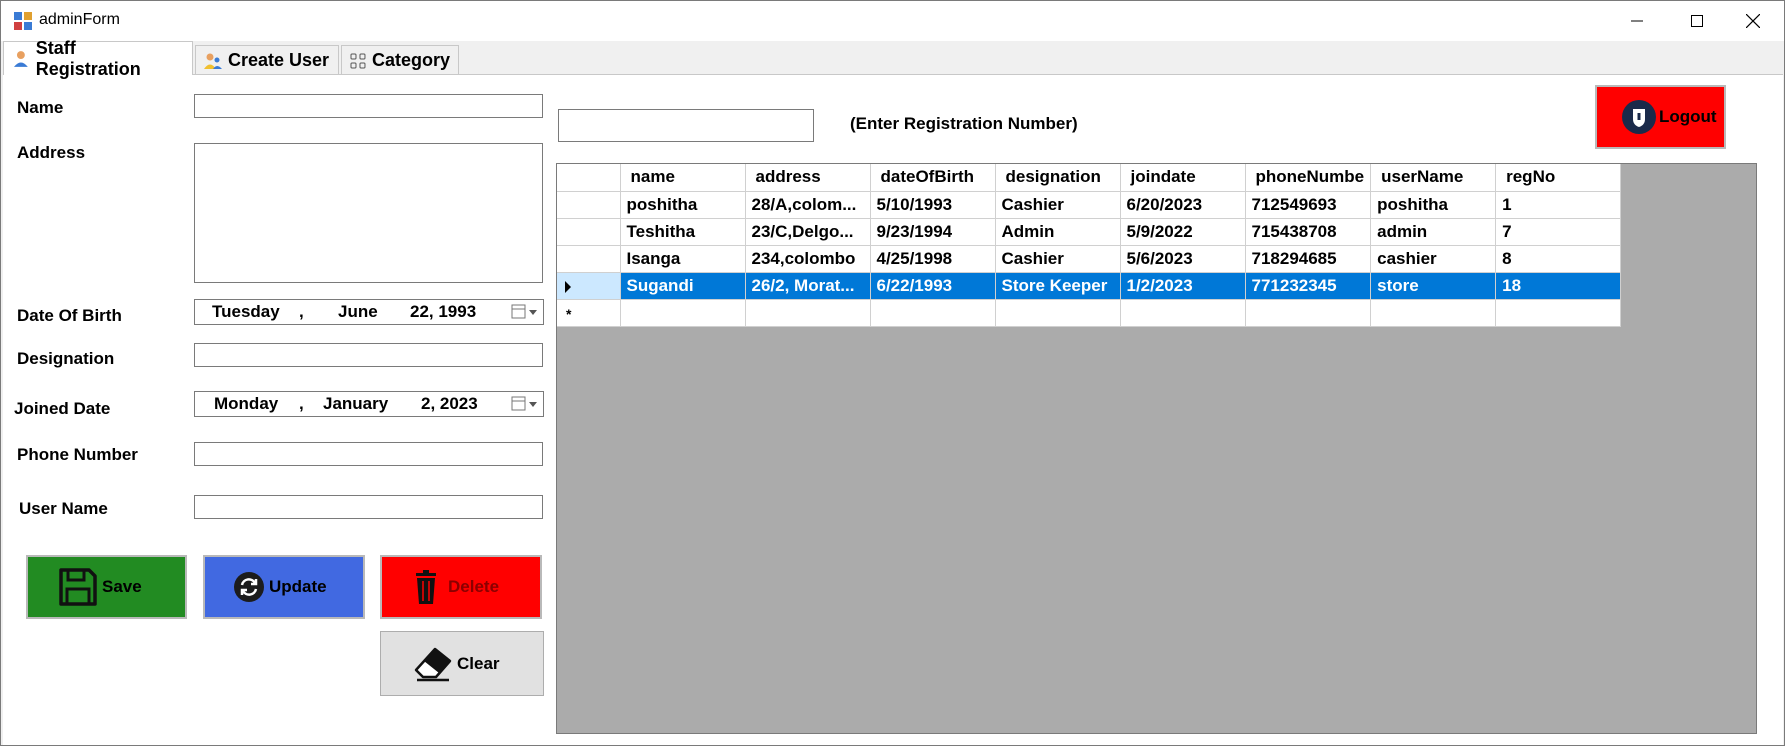 This screenshot has height=748, width=1787. I want to click on column-header: name, so click(683, 178).